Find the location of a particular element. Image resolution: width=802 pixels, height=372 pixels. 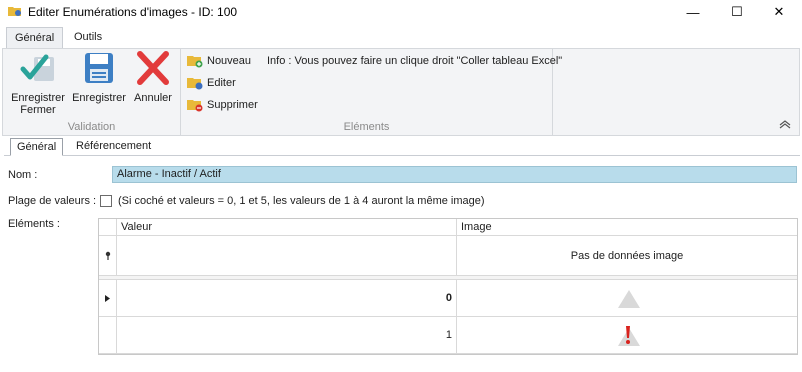

table-row-0-image is located at coordinates (627, 298).